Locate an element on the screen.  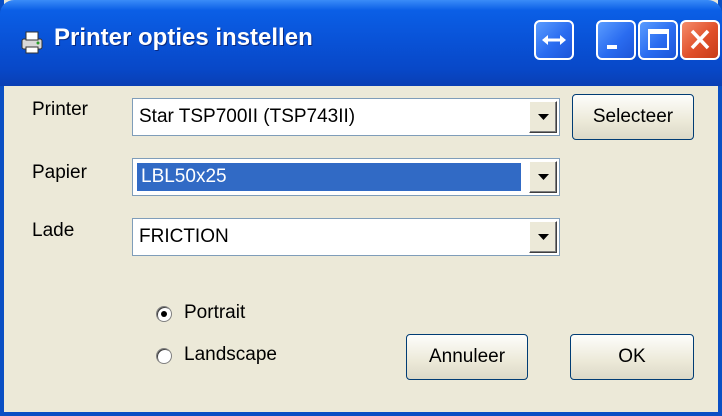
printer-dropdown-arrow is located at coordinates (543, 117).